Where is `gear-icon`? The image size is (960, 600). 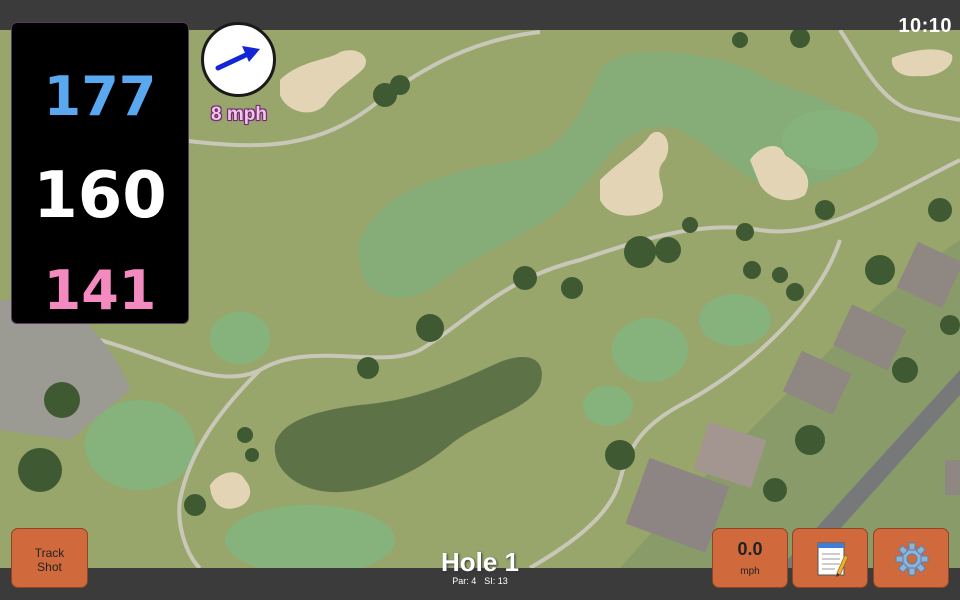
gear-icon is located at coordinates (912, 559).